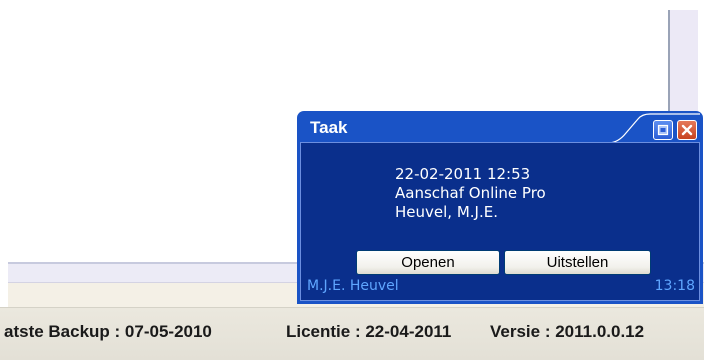  What do you see at coordinates (369, 331) in the screenshot?
I see `license-label: Licentie : 22-04-2011` at bounding box center [369, 331].